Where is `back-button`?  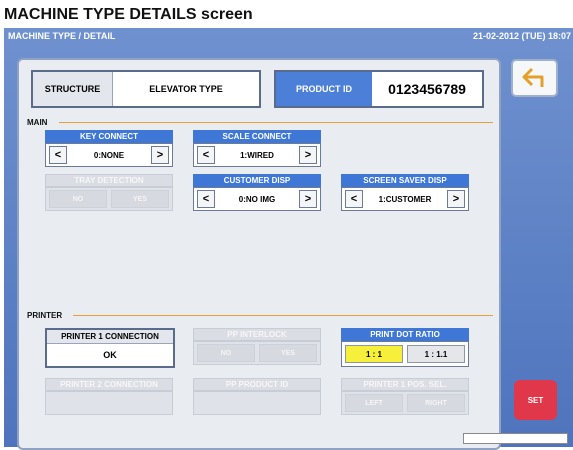 back-button is located at coordinates (534, 78).